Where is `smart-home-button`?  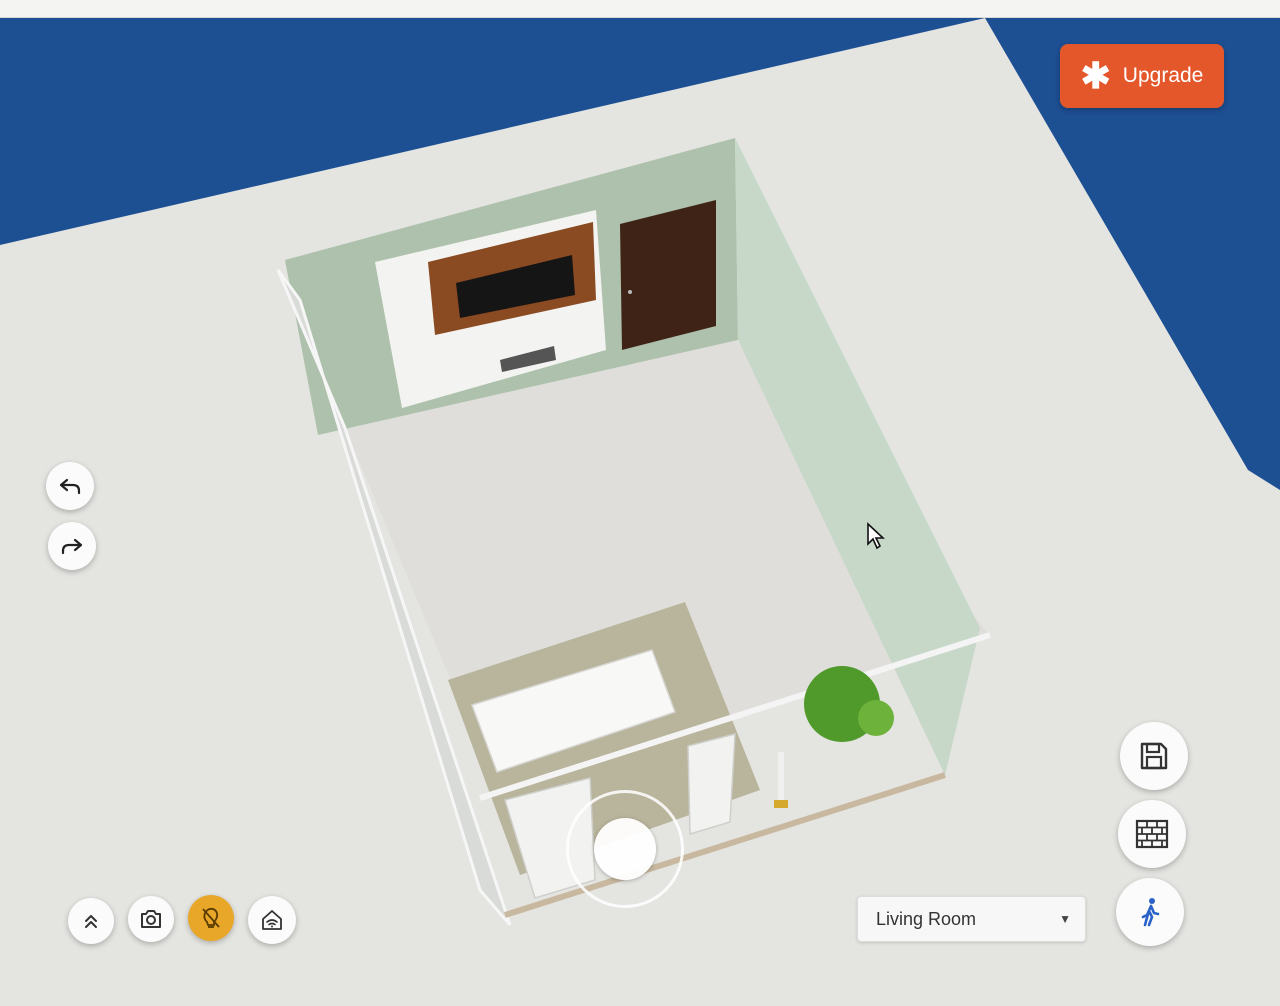
smart-home-button is located at coordinates (272, 920).